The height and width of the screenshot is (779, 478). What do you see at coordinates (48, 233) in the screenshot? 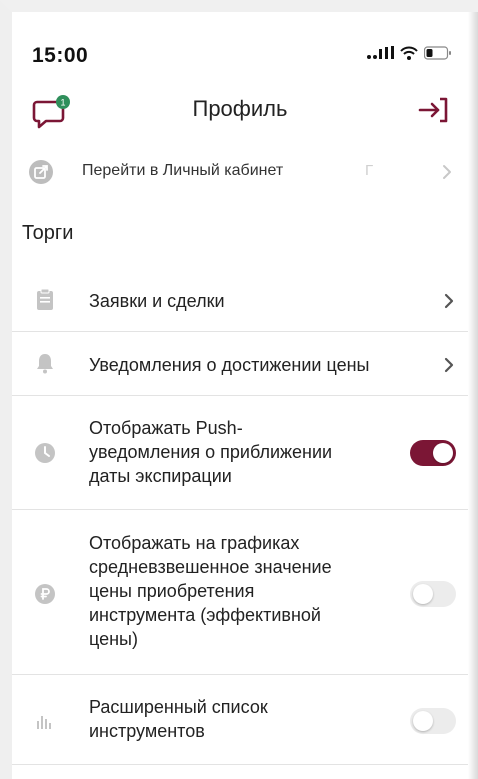
I see `section-title-trading: Торги` at bounding box center [48, 233].